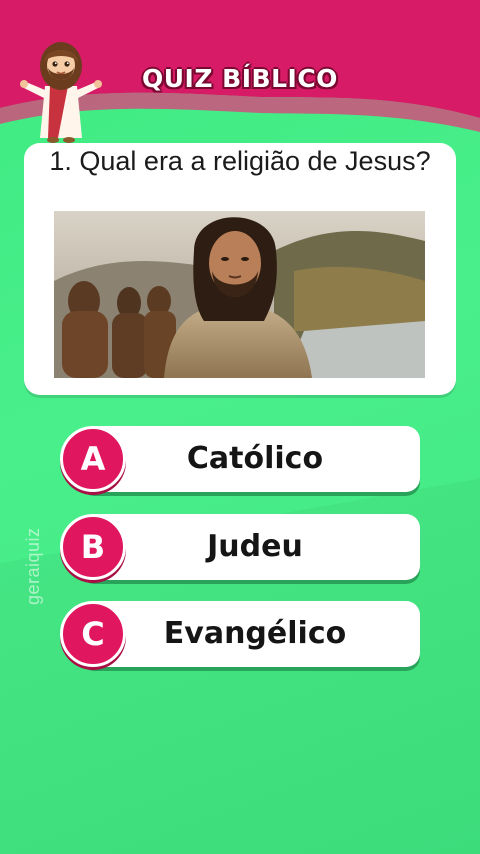  Describe the element at coordinates (33, 566) in the screenshot. I see `watermark: geraiquiz` at that location.